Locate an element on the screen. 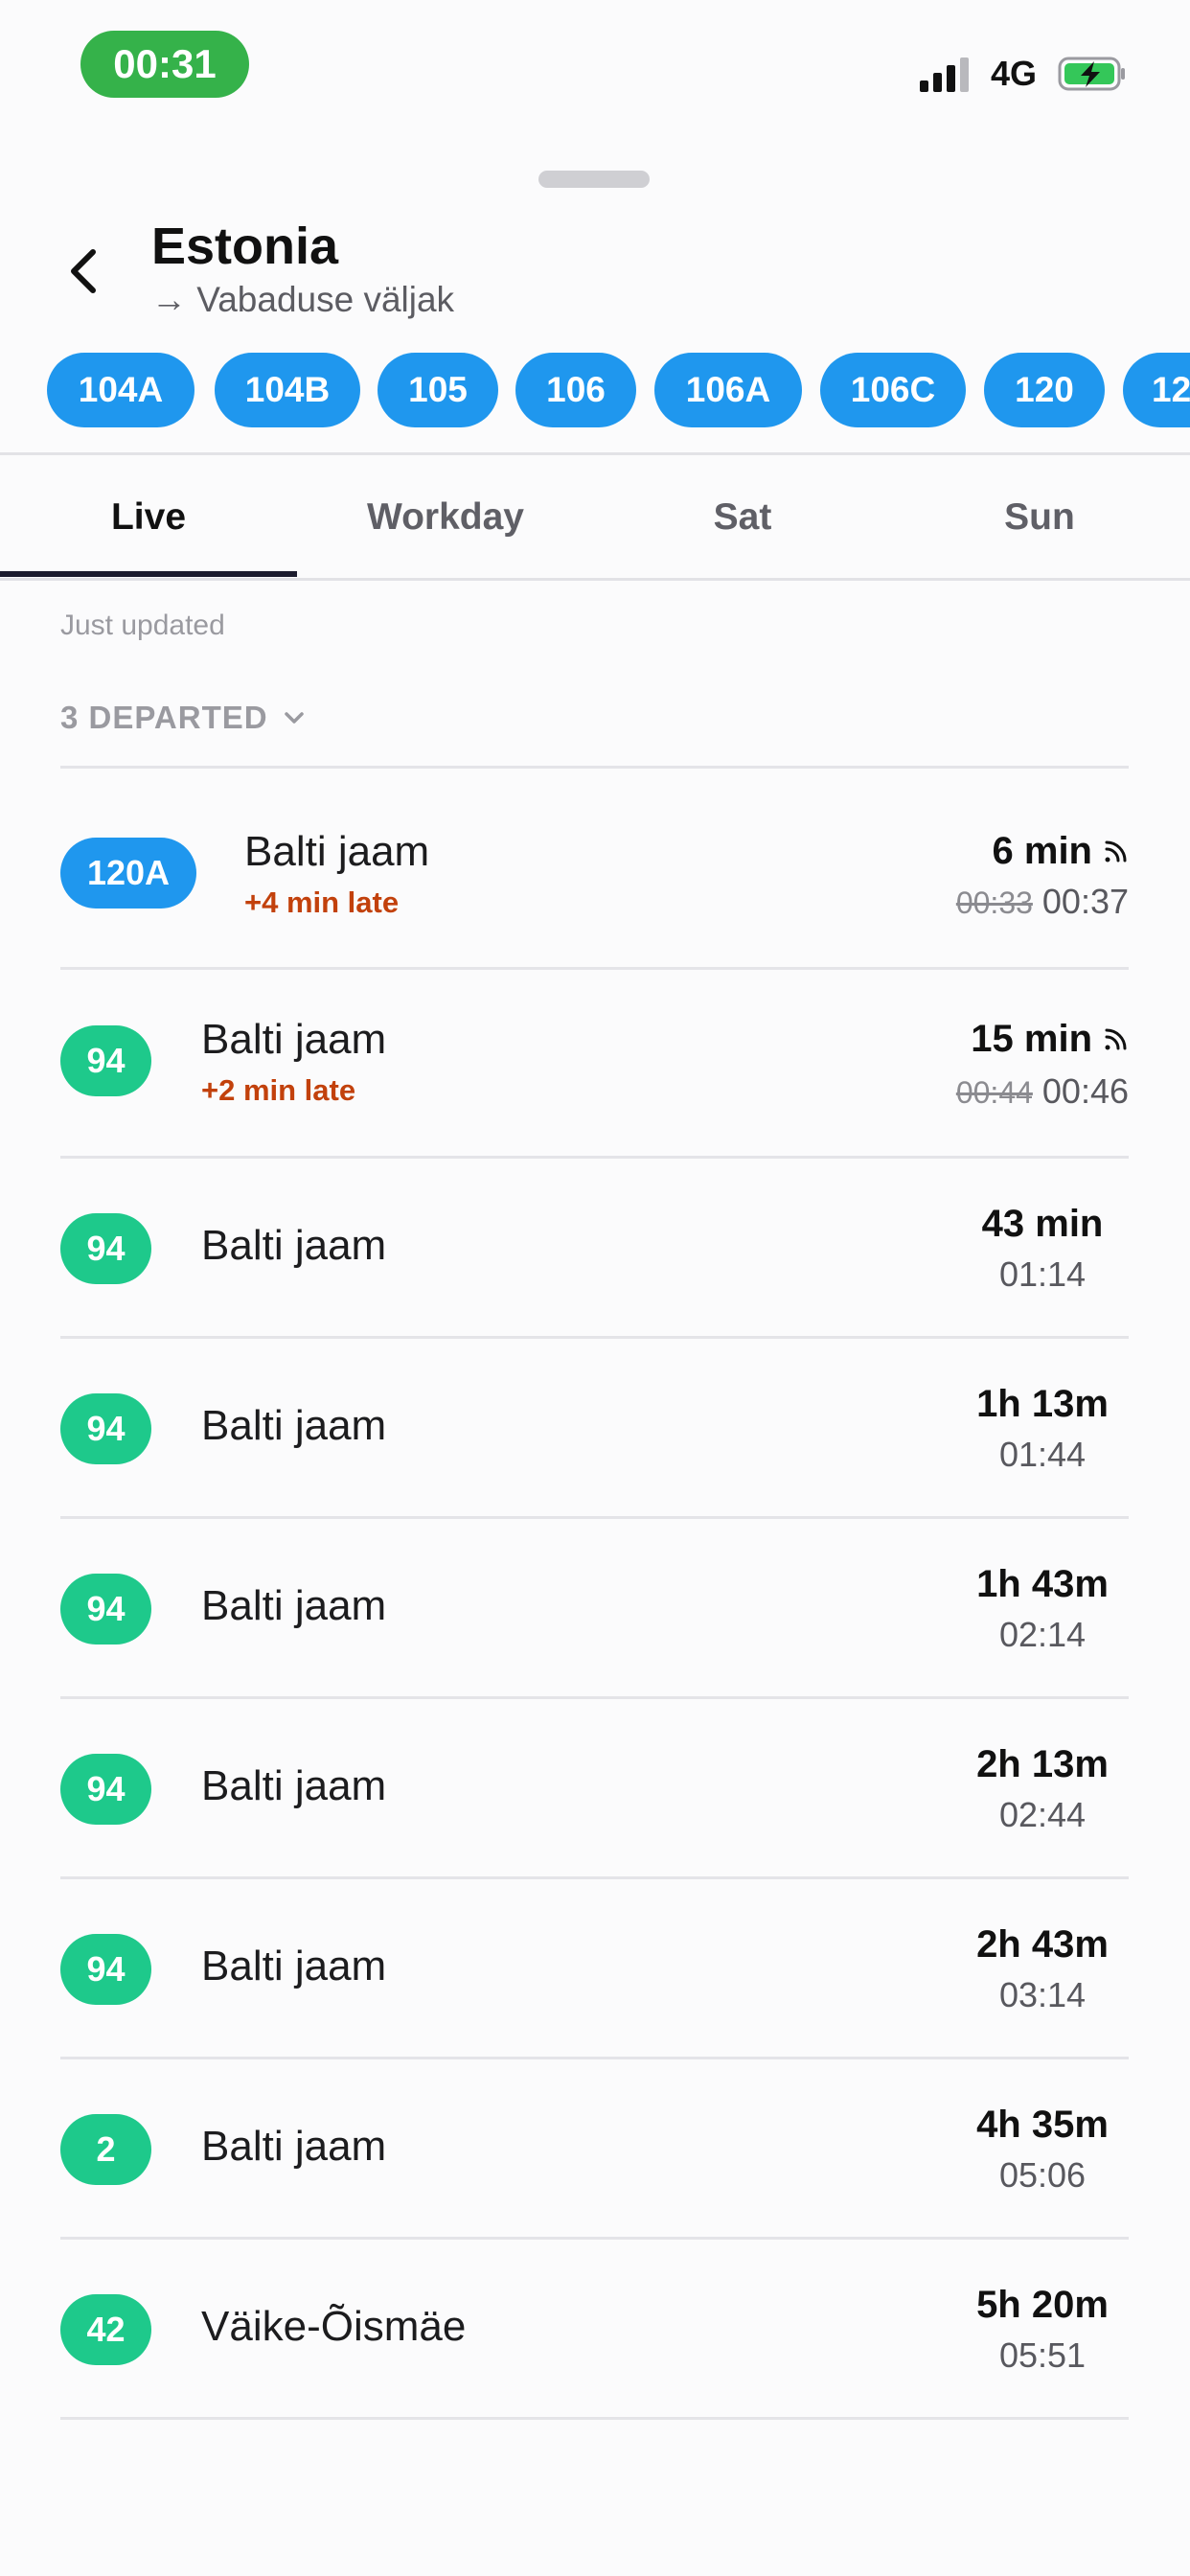 Image resolution: width=1190 pixels, height=2576 pixels. departure-row: 94 Balti jaam 43 min 01:14 is located at coordinates (594, 1249).